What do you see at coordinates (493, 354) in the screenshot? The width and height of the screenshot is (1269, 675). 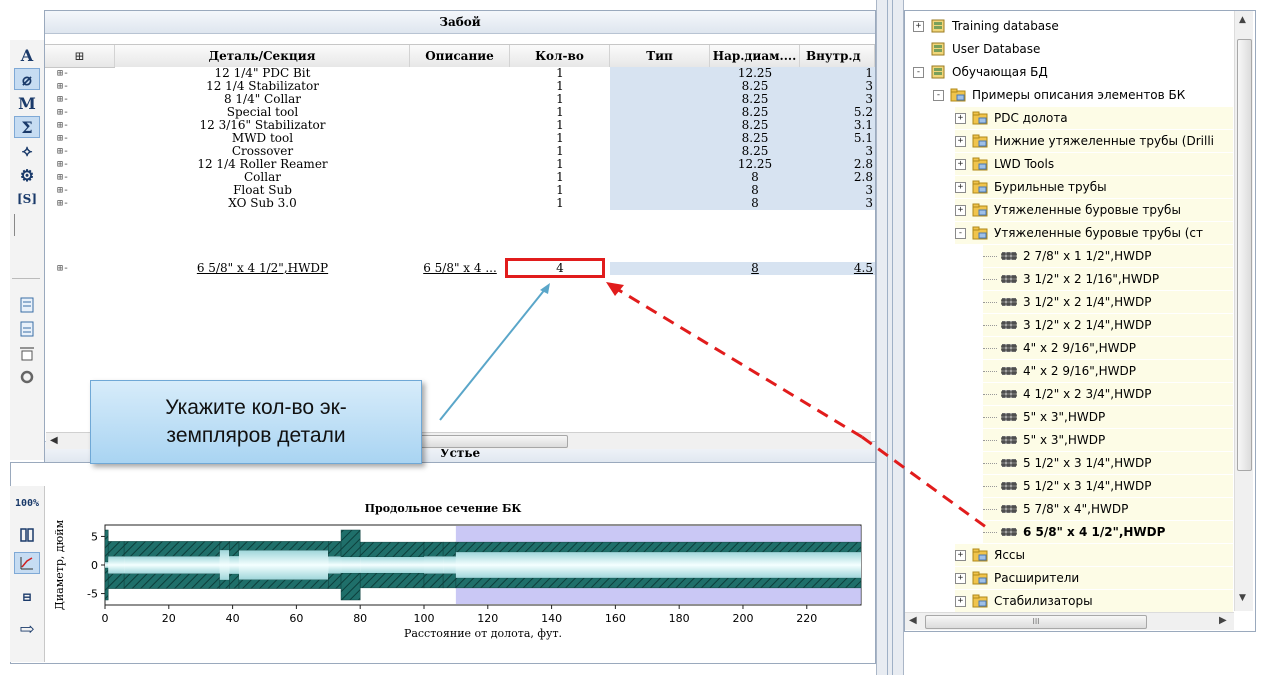 I see `callout-pointer-line` at bounding box center [493, 354].